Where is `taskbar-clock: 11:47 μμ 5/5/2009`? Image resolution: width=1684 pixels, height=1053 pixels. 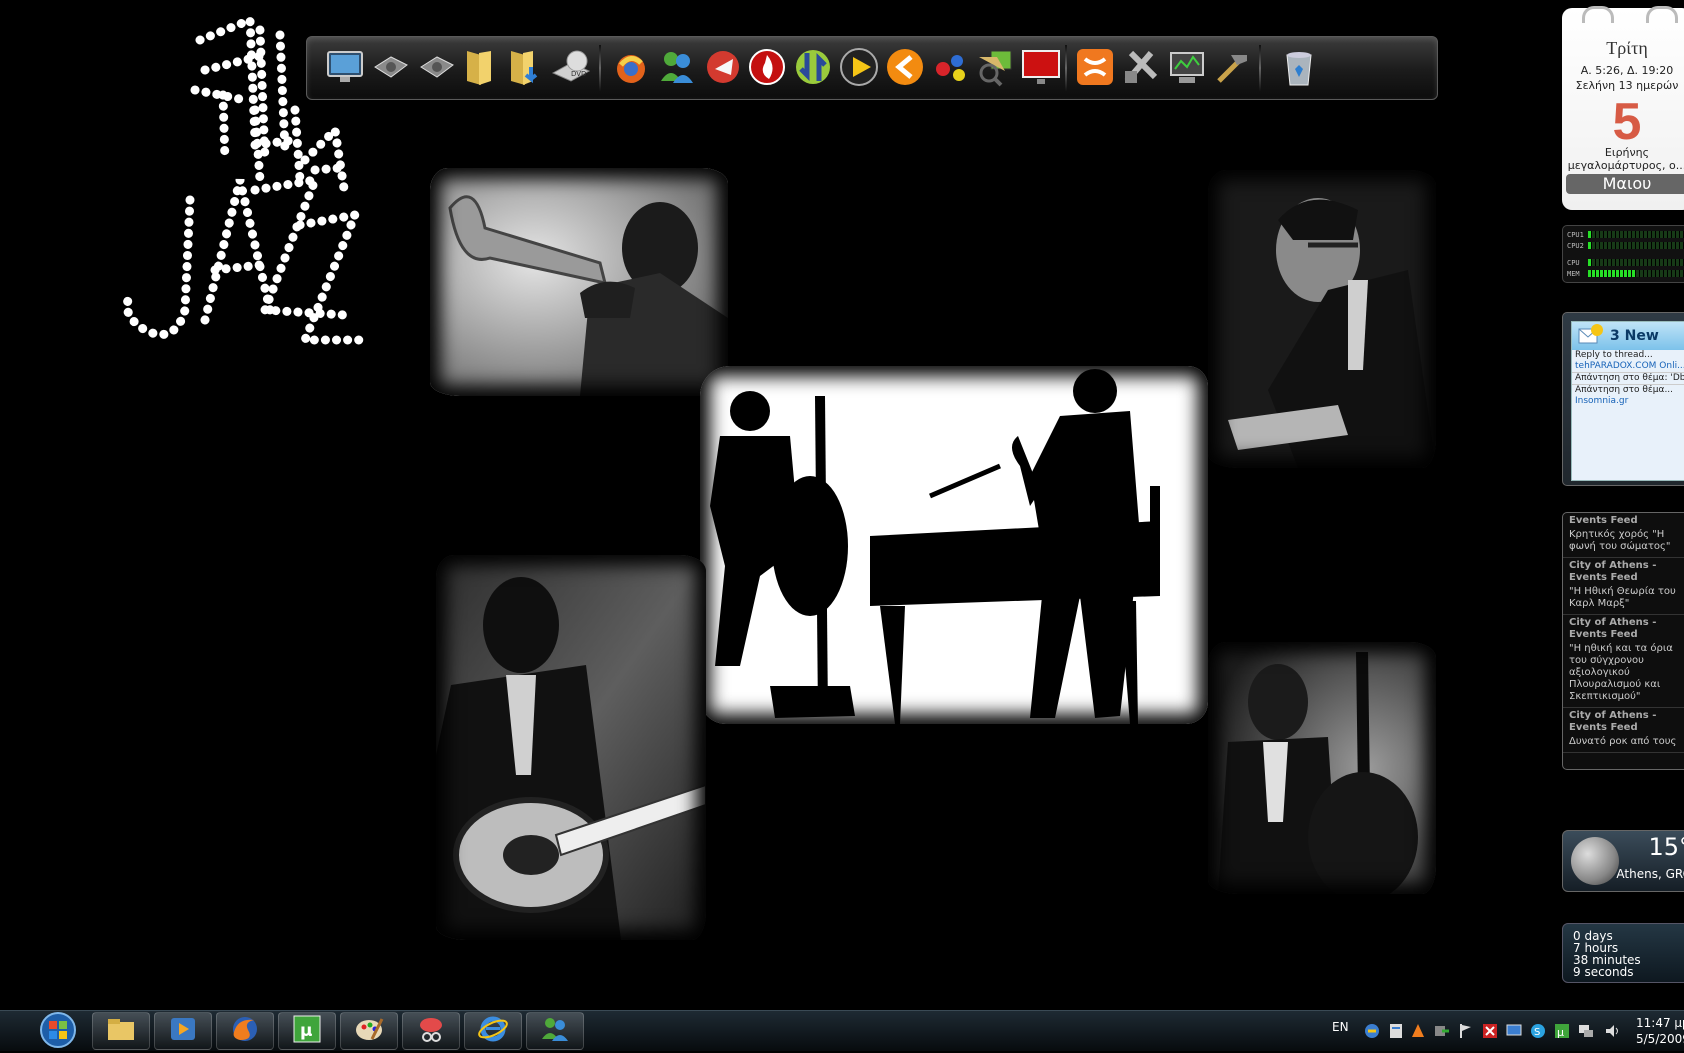
taskbar-clock: 11:47 μμ 5/5/2009 is located at coordinates (1660, 1031).